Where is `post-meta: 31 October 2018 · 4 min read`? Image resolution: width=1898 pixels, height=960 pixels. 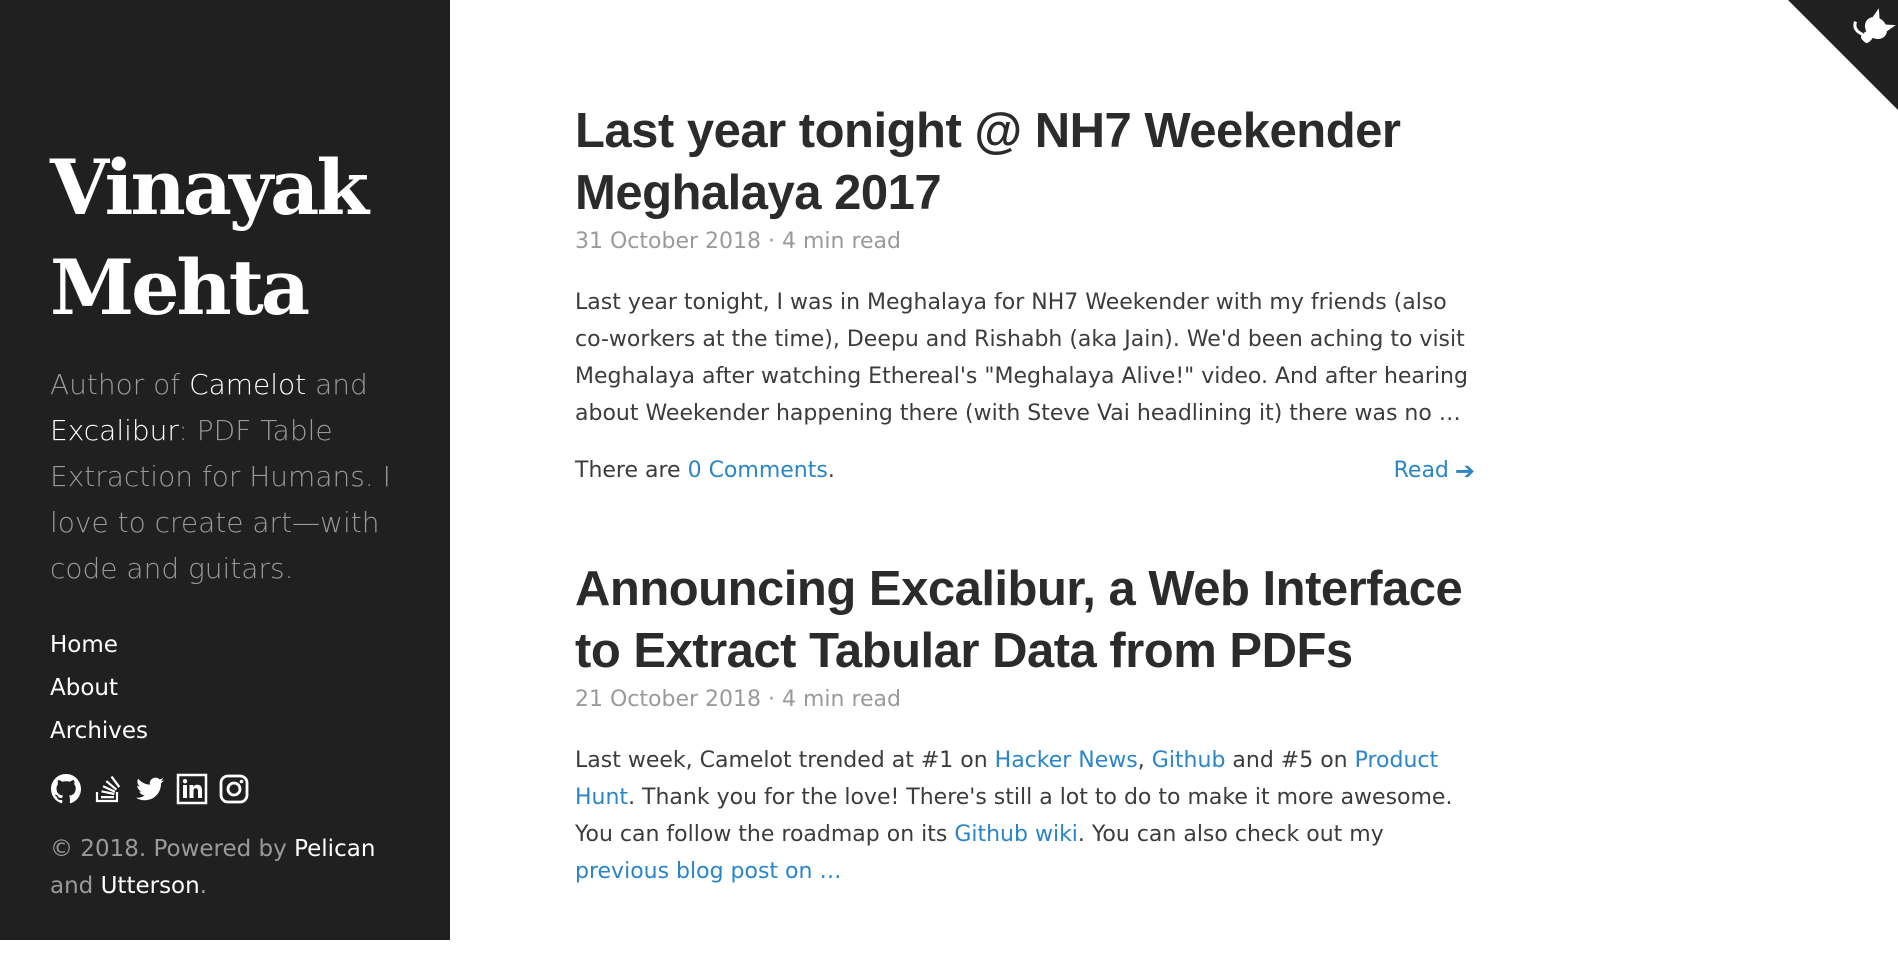 post-meta: 31 October 2018 · 4 min read is located at coordinates (738, 241).